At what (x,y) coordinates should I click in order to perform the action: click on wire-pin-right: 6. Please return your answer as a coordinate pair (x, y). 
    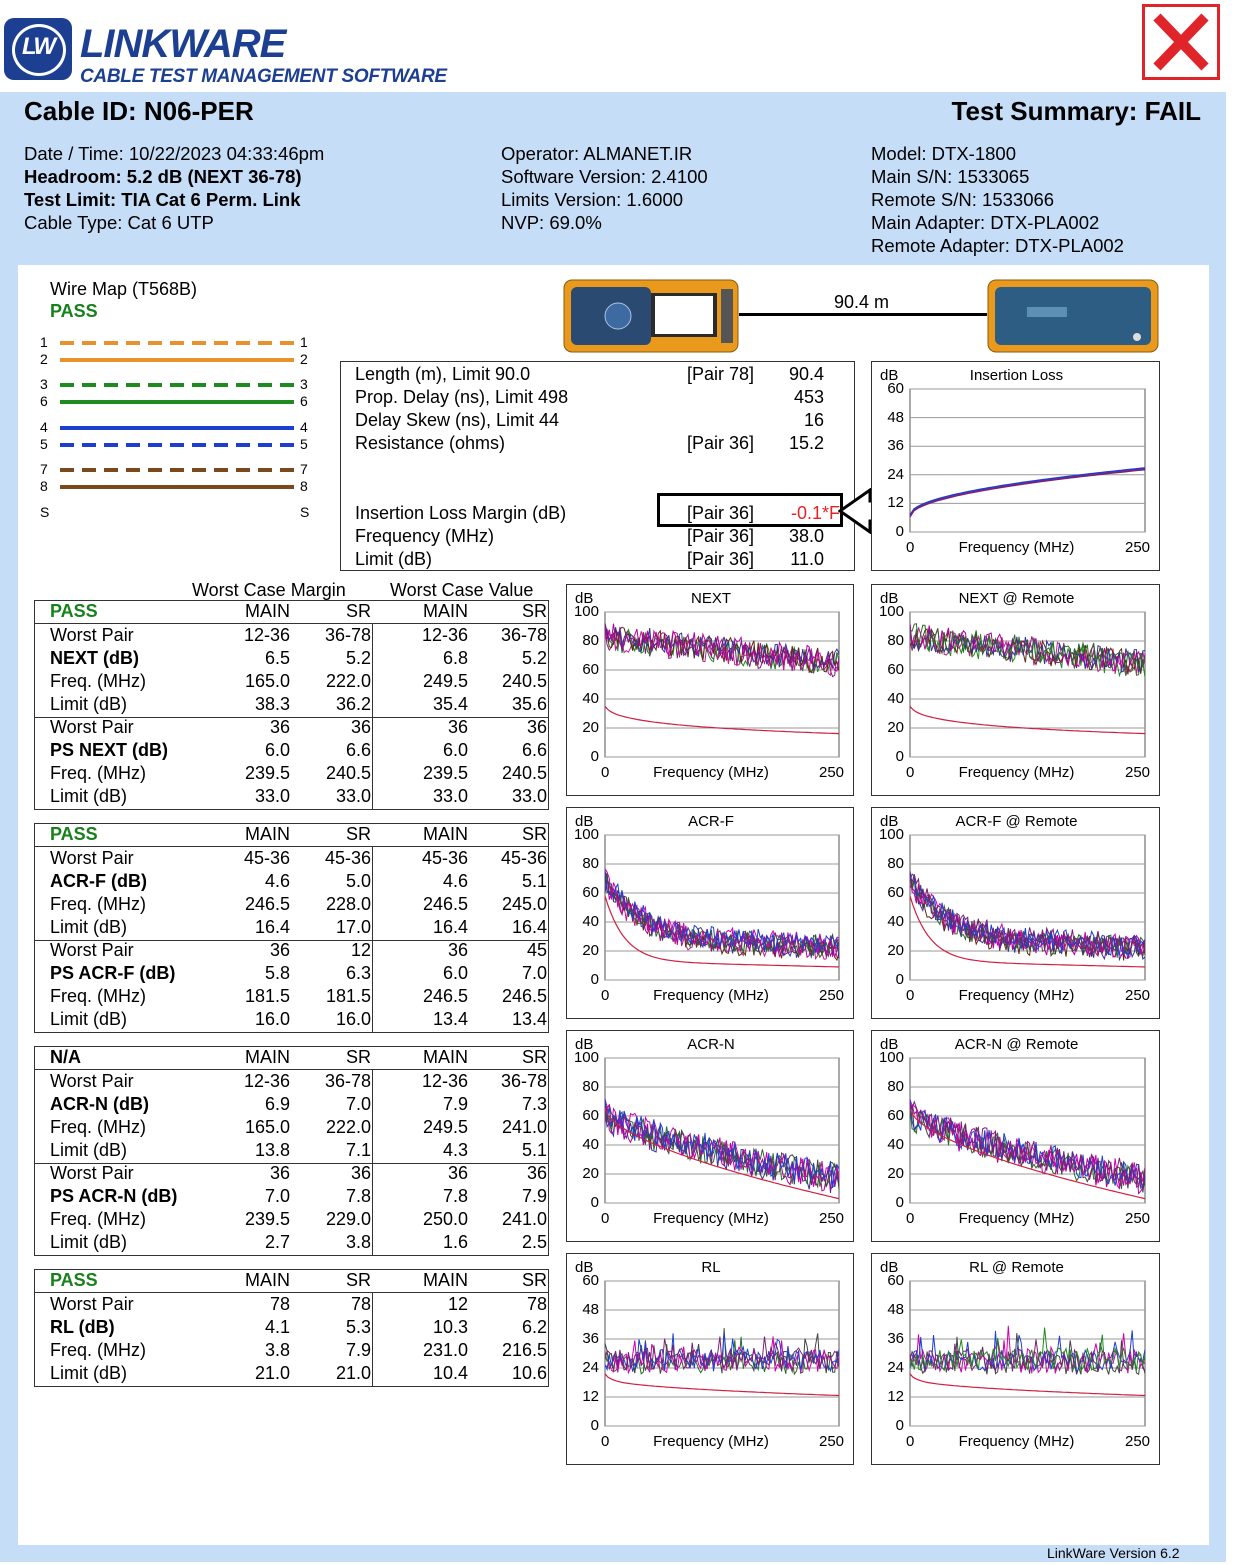
    Looking at the image, I should click on (304, 401).